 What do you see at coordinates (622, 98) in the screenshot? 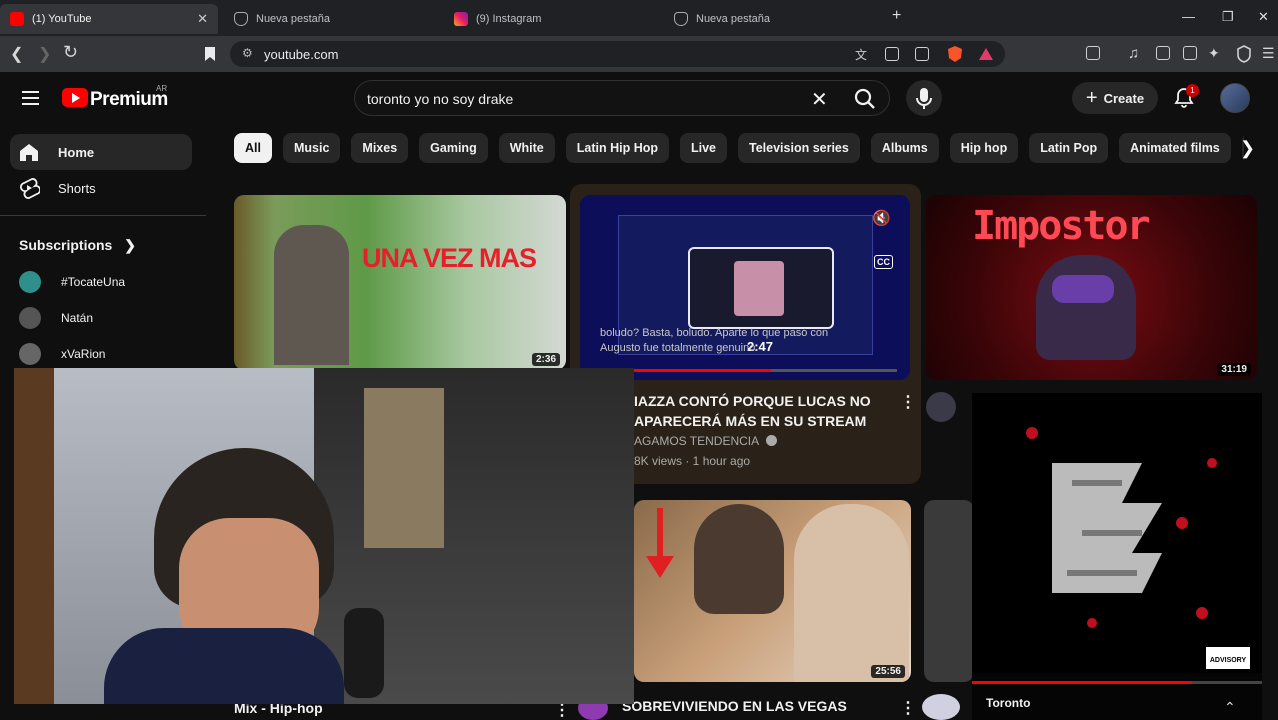
I see `search-box: toronto yo no soy drake ✕` at bounding box center [622, 98].